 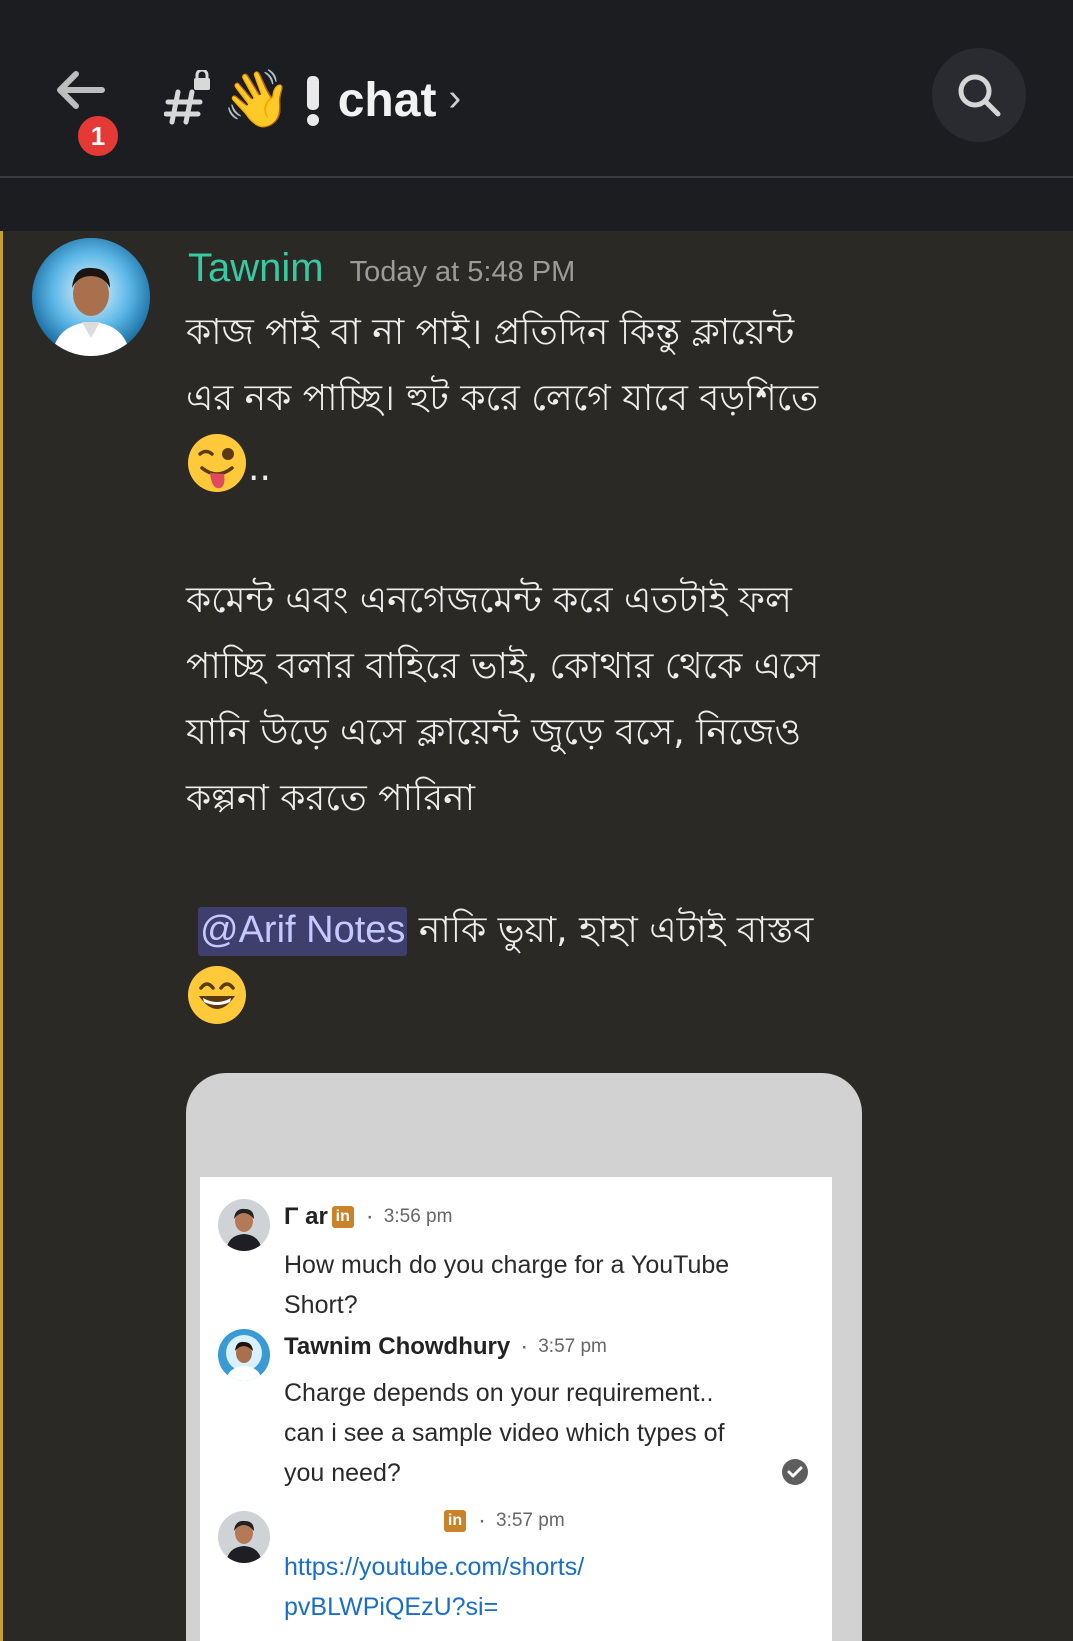 I want to click on message-line: @Arif Notes নাকি ভুয়া, হাহা এটাই বাস্তব, so click(x=611, y=931).